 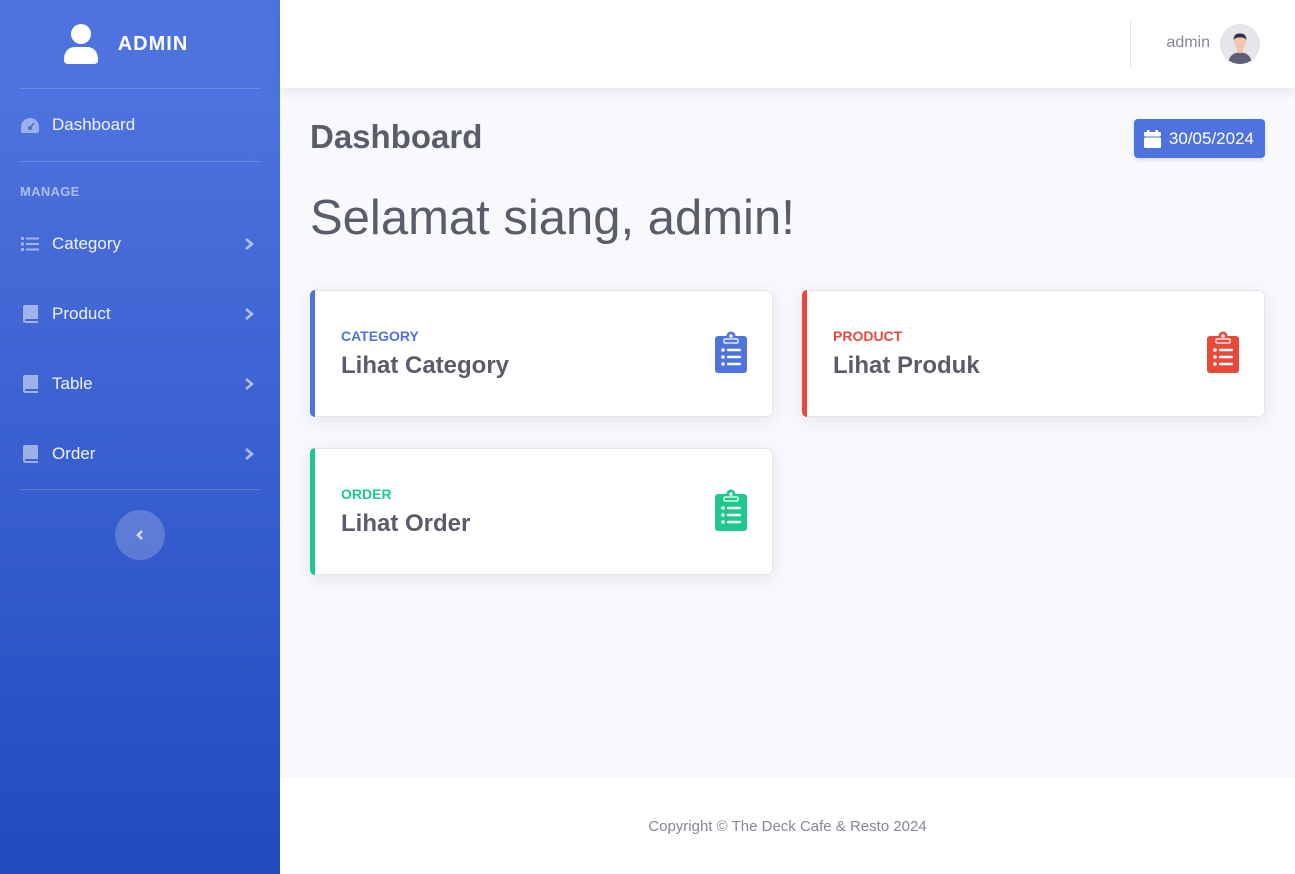 What do you see at coordinates (153, 43) in the screenshot?
I see `brand-title: ADMIN` at bounding box center [153, 43].